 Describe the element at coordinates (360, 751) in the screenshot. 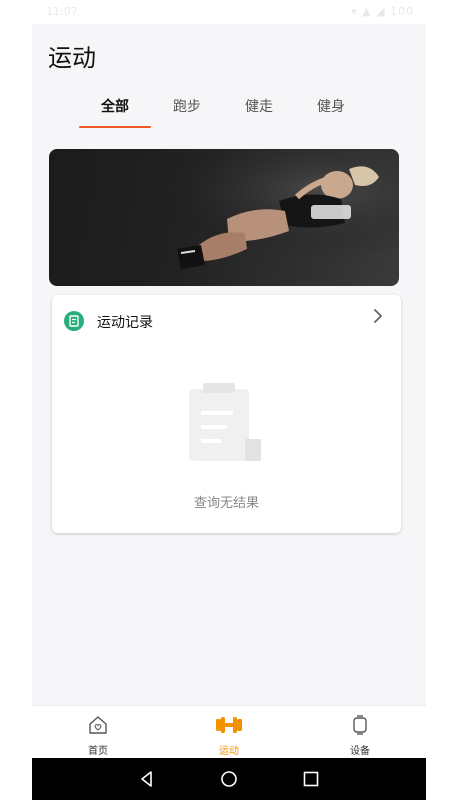

I see `nav-device-label: 设备` at that location.